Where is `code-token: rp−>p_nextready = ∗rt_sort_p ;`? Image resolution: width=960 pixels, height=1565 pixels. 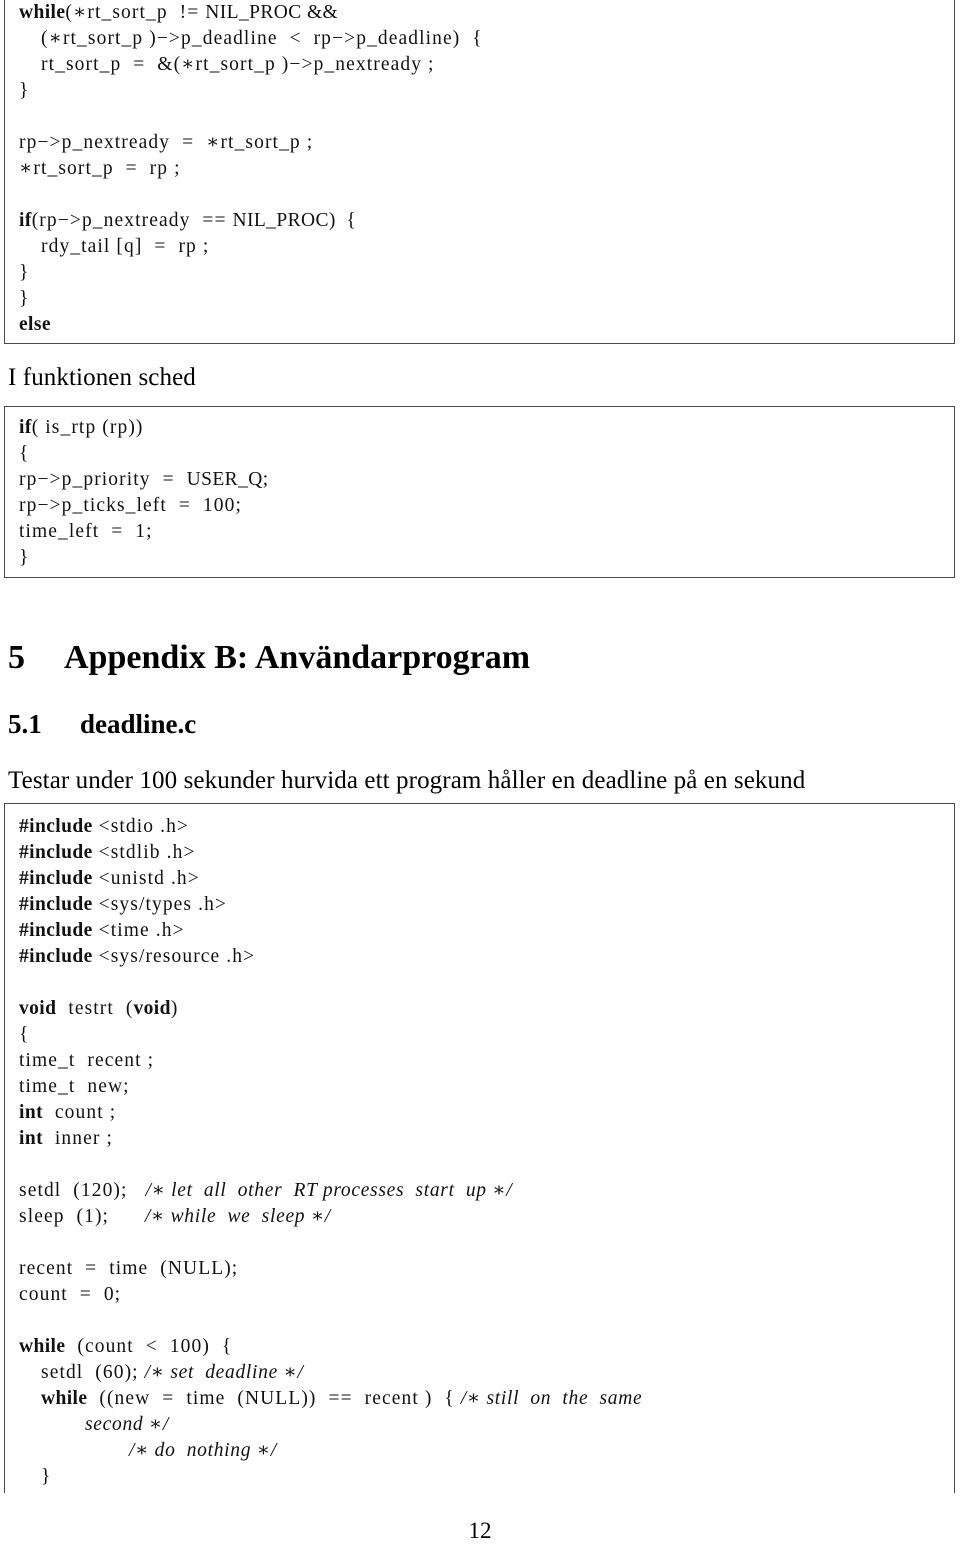
code-token: rp−>p_nextready = ∗rt_sort_p ; is located at coordinates (166, 142).